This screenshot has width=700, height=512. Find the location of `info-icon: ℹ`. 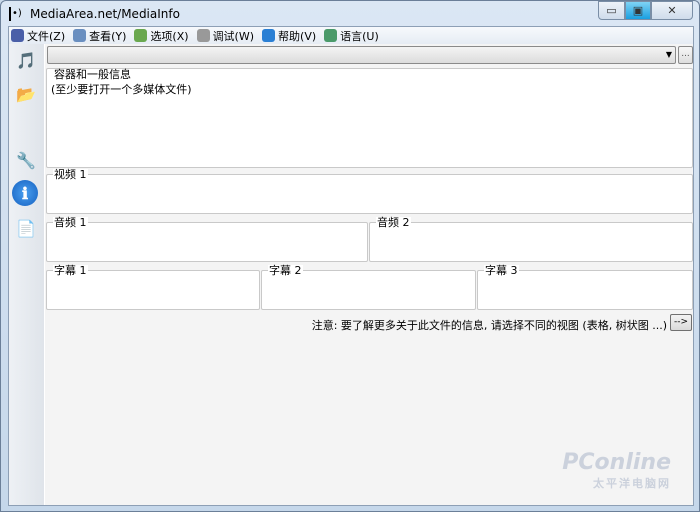

info-icon: ℹ is located at coordinates (25, 193).